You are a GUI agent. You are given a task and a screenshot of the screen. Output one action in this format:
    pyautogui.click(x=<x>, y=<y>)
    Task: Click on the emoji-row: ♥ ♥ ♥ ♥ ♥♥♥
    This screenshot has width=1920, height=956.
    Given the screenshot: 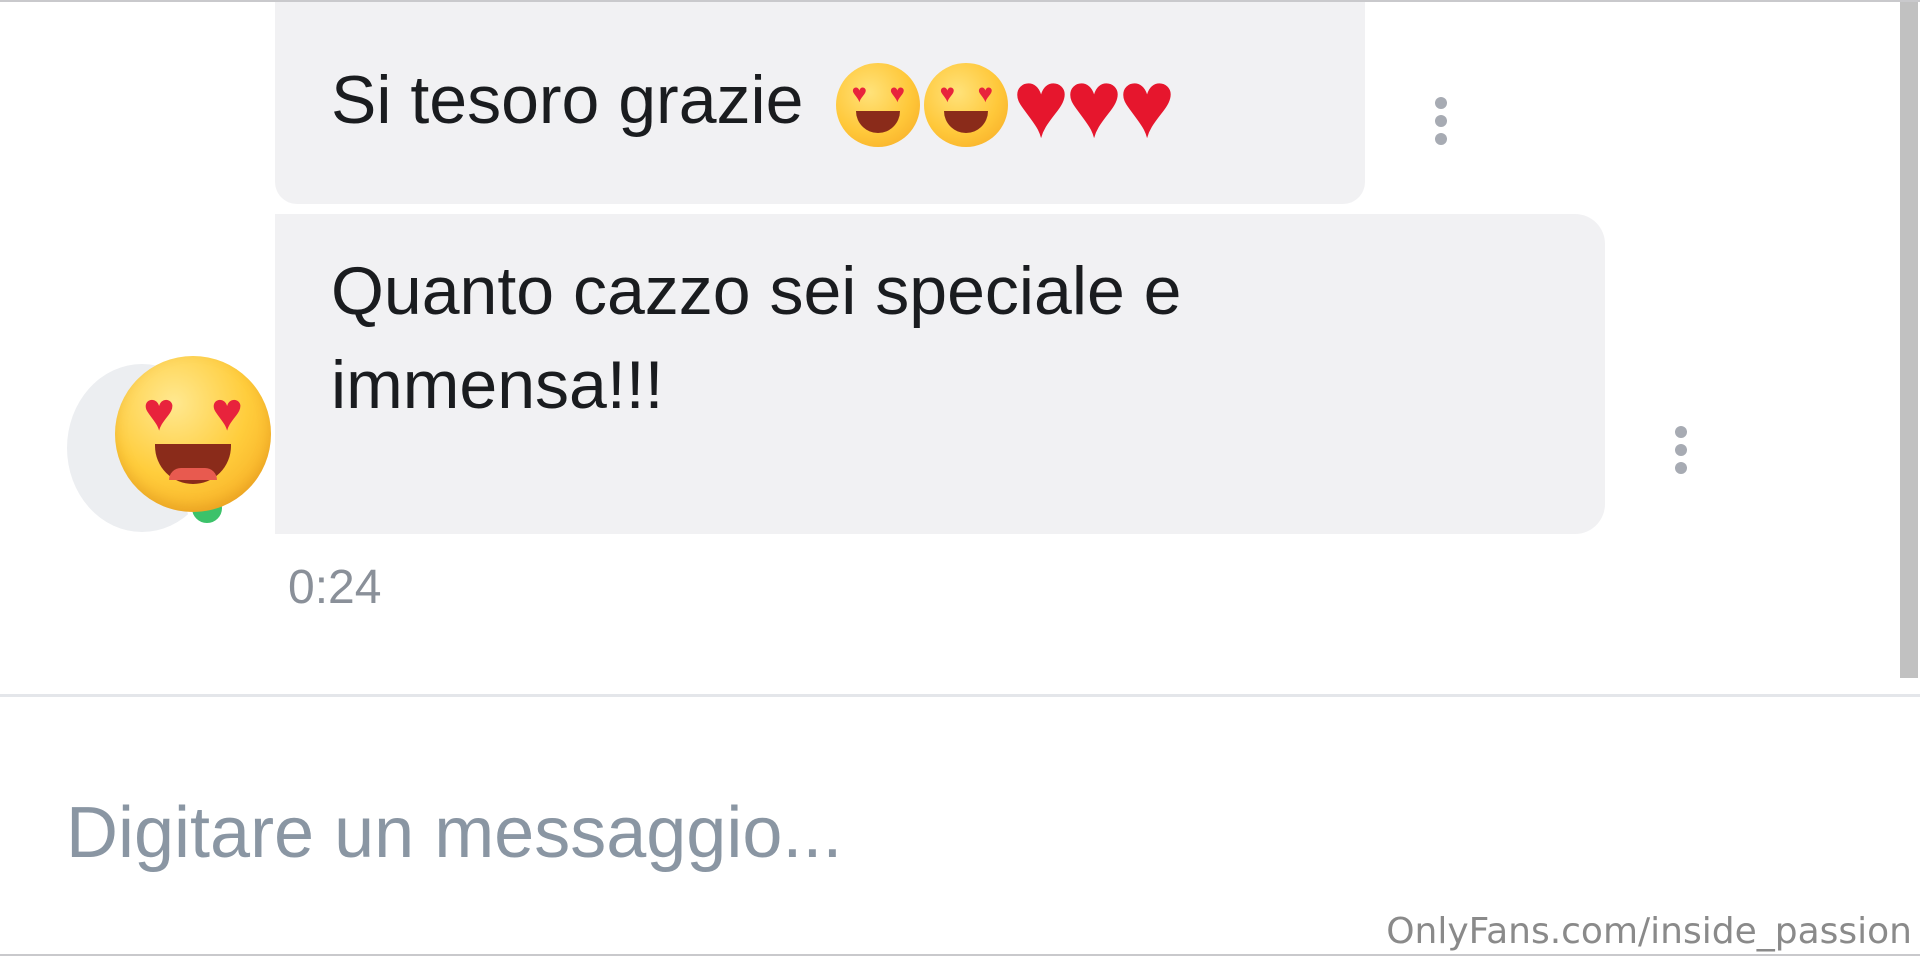 What is the action you would take?
    pyautogui.click(x=1005, y=102)
    